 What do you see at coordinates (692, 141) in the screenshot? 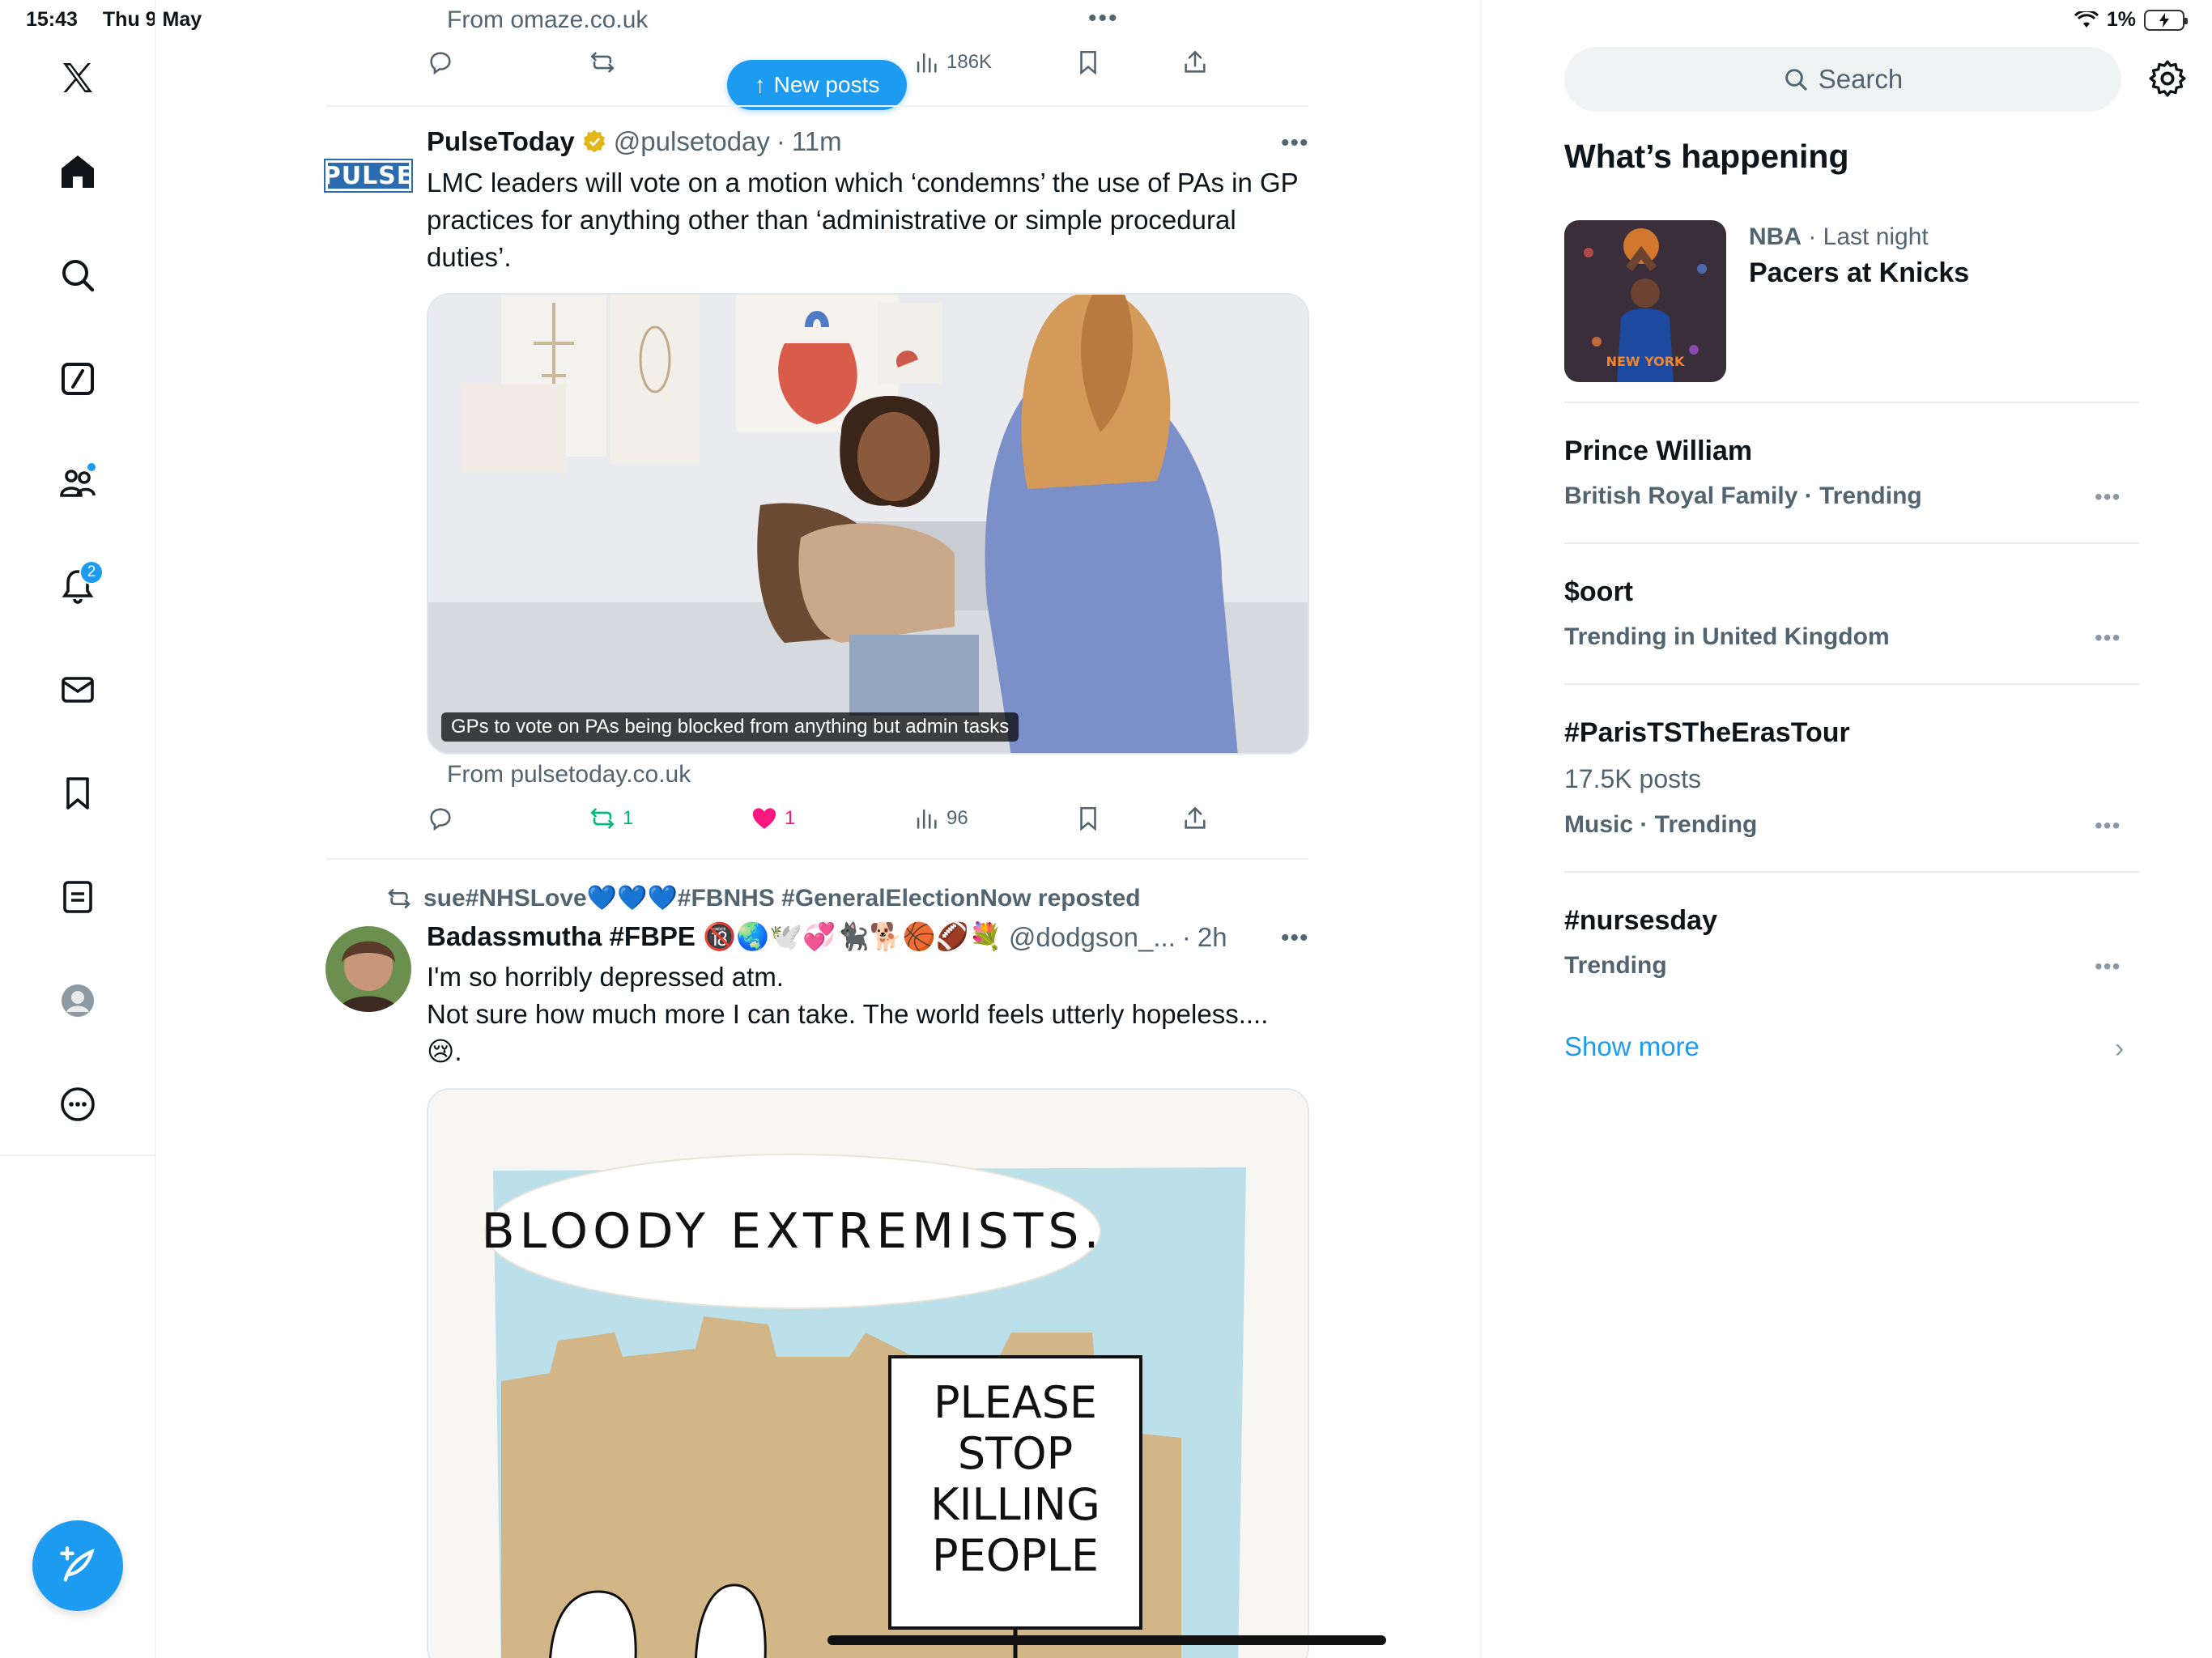
I see `author-handle: @pulsetoday` at bounding box center [692, 141].